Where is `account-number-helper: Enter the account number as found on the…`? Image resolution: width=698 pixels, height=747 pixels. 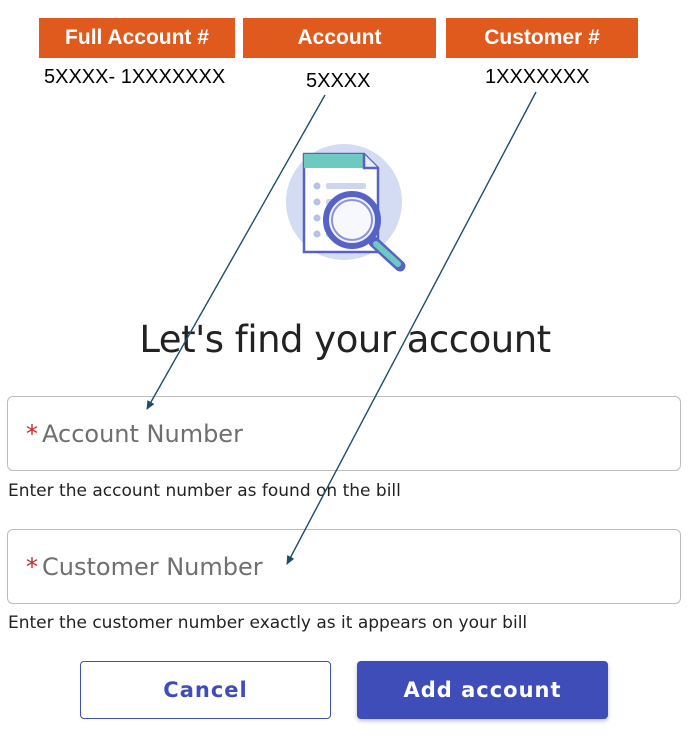 account-number-helper: Enter the account number as found on the… is located at coordinates (204, 491).